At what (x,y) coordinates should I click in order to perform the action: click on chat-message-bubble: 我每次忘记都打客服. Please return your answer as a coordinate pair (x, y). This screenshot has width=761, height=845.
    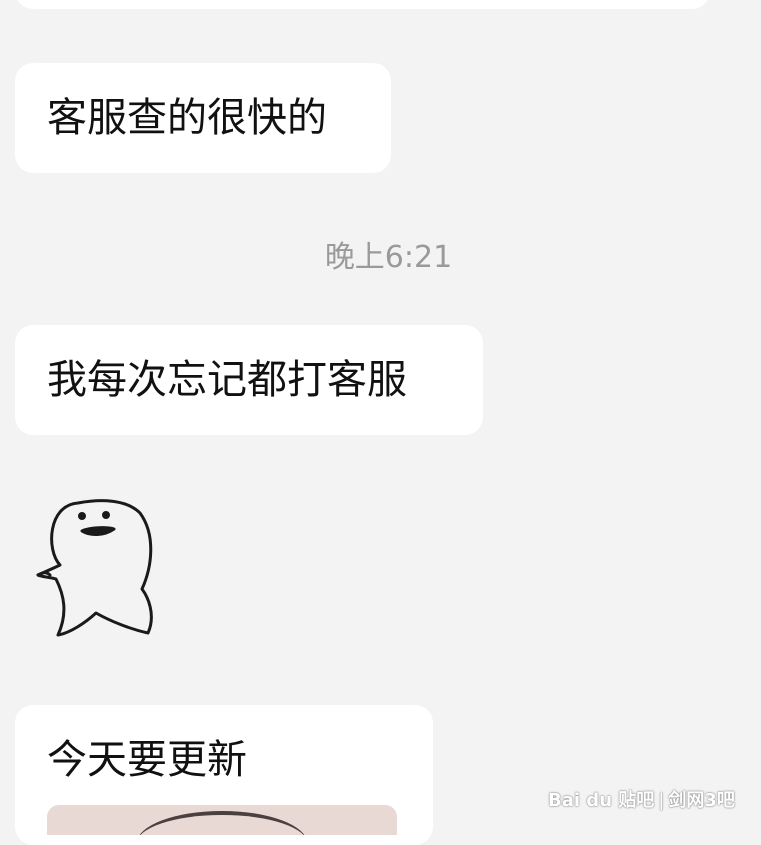
    Looking at the image, I should click on (249, 380).